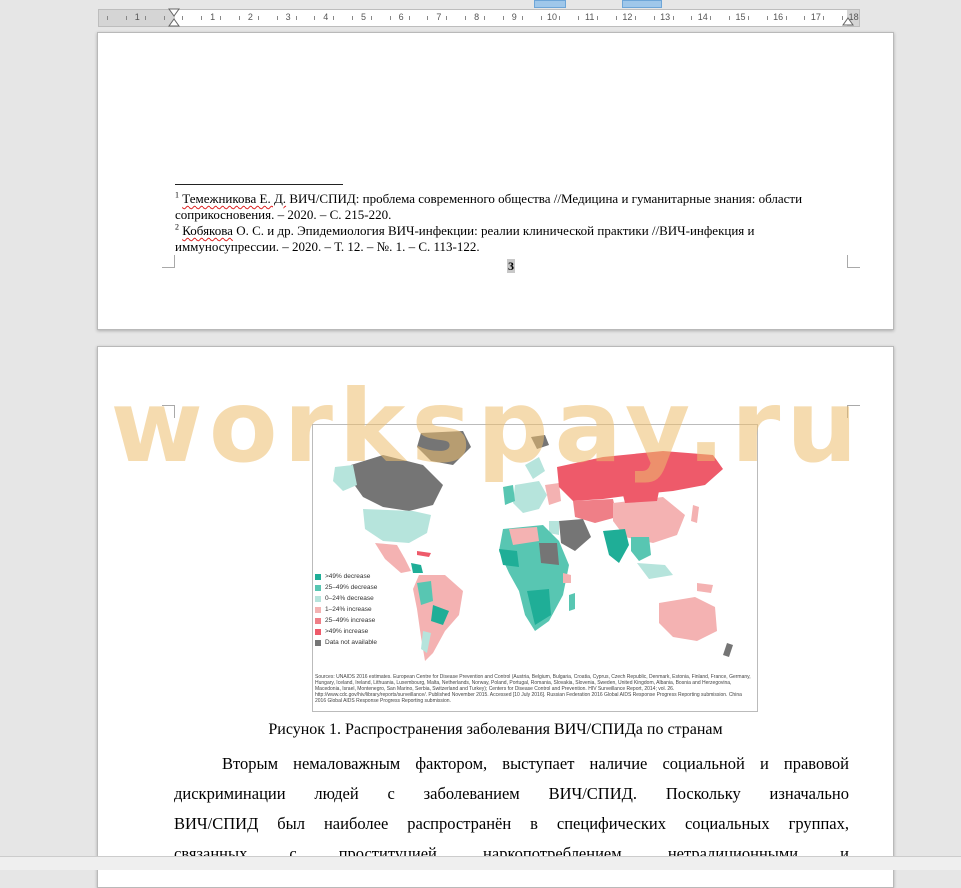  What do you see at coordinates (168, 261) in the screenshot?
I see `margin-corner-bottom-left` at bounding box center [168, 261].